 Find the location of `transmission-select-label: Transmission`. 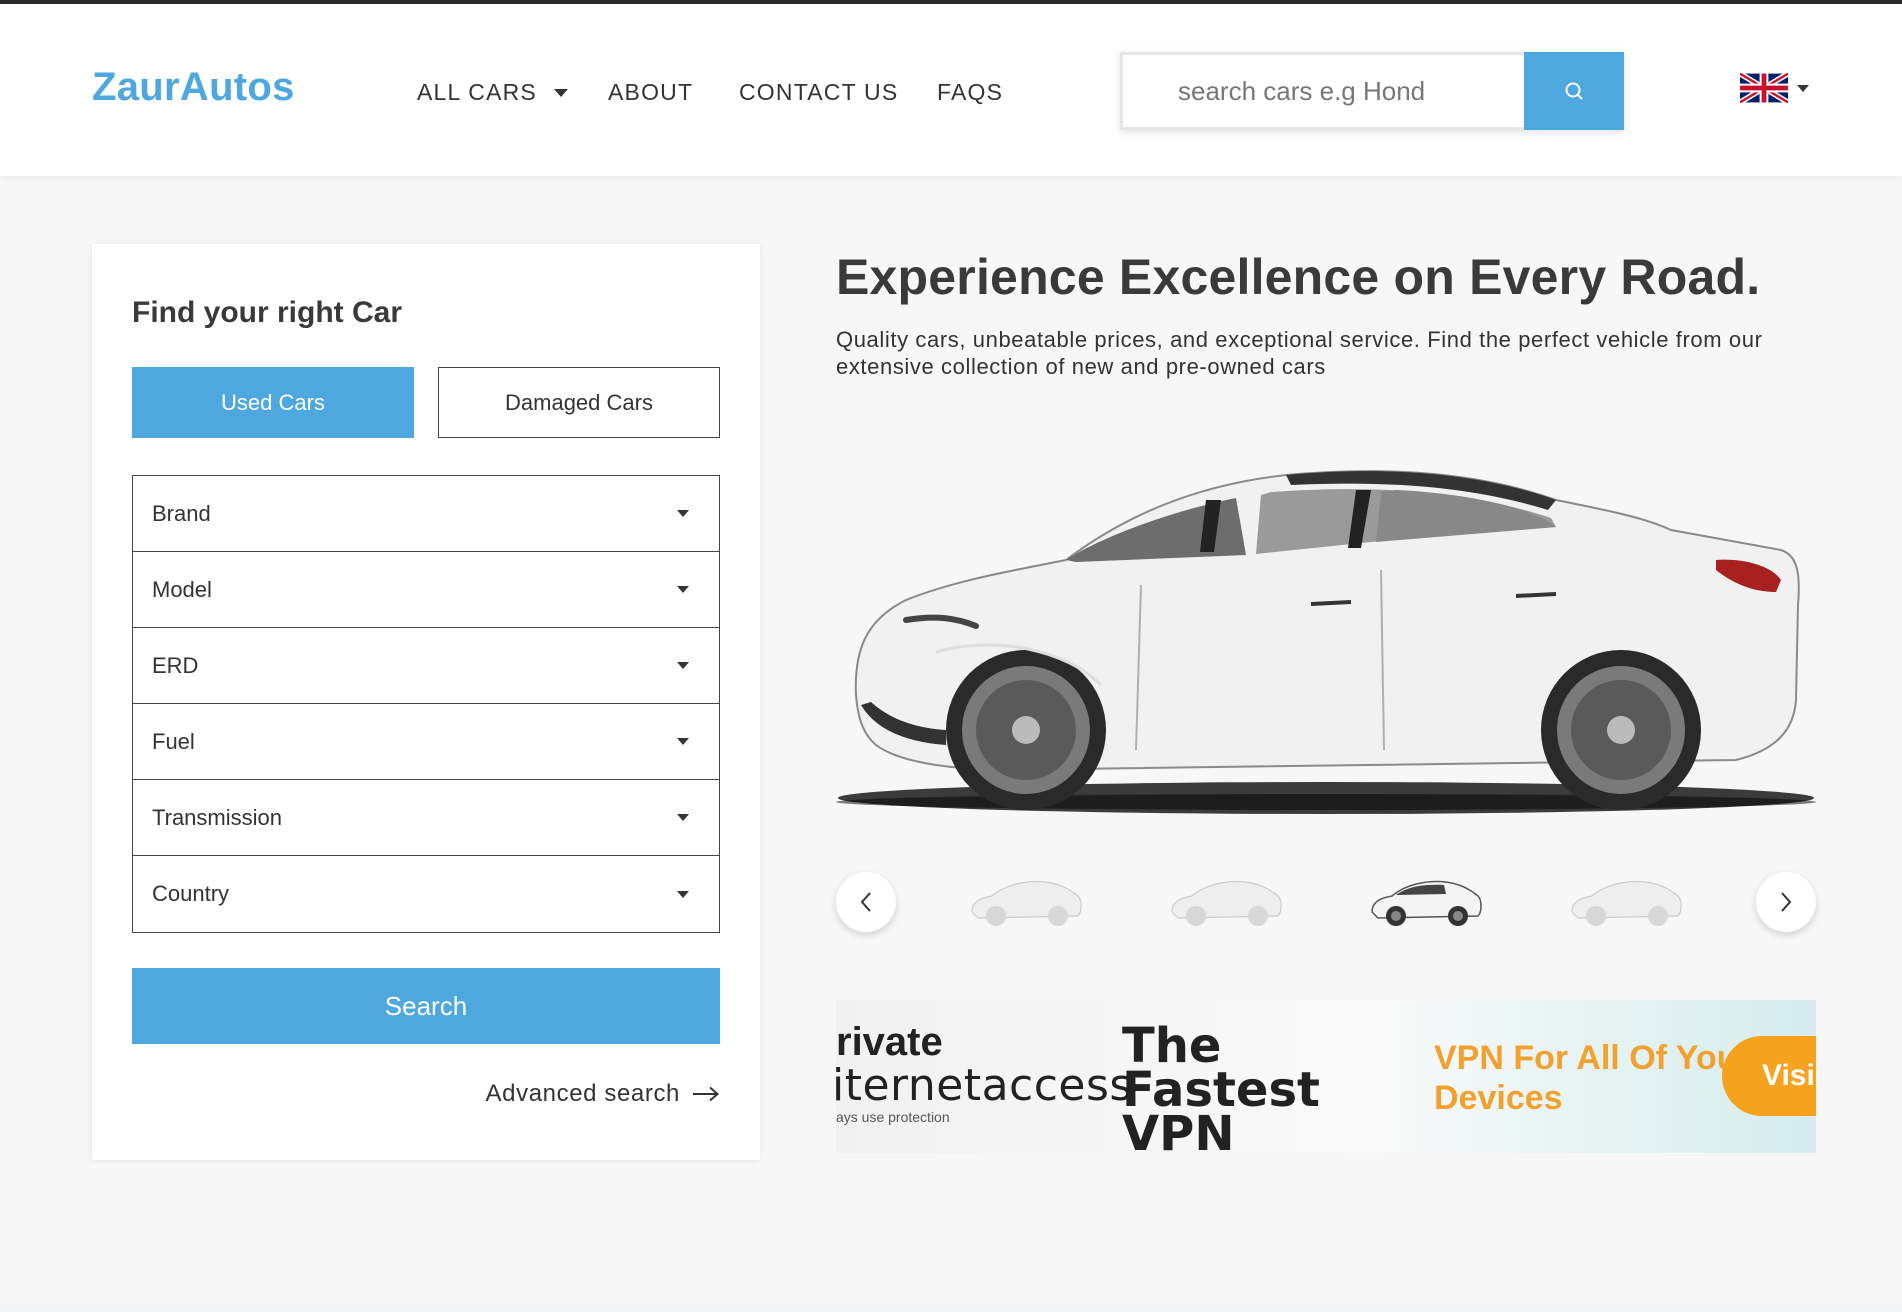

transmission-select-label: Transmission is located at coordinates (217, 817).